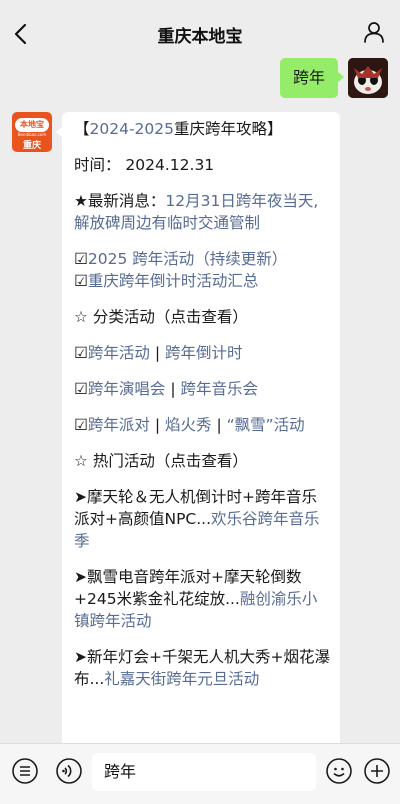  What do you see at coordinates (25, 771) in the screenshot?
I see `menu-list-icon` at bounding box center [25, 771].